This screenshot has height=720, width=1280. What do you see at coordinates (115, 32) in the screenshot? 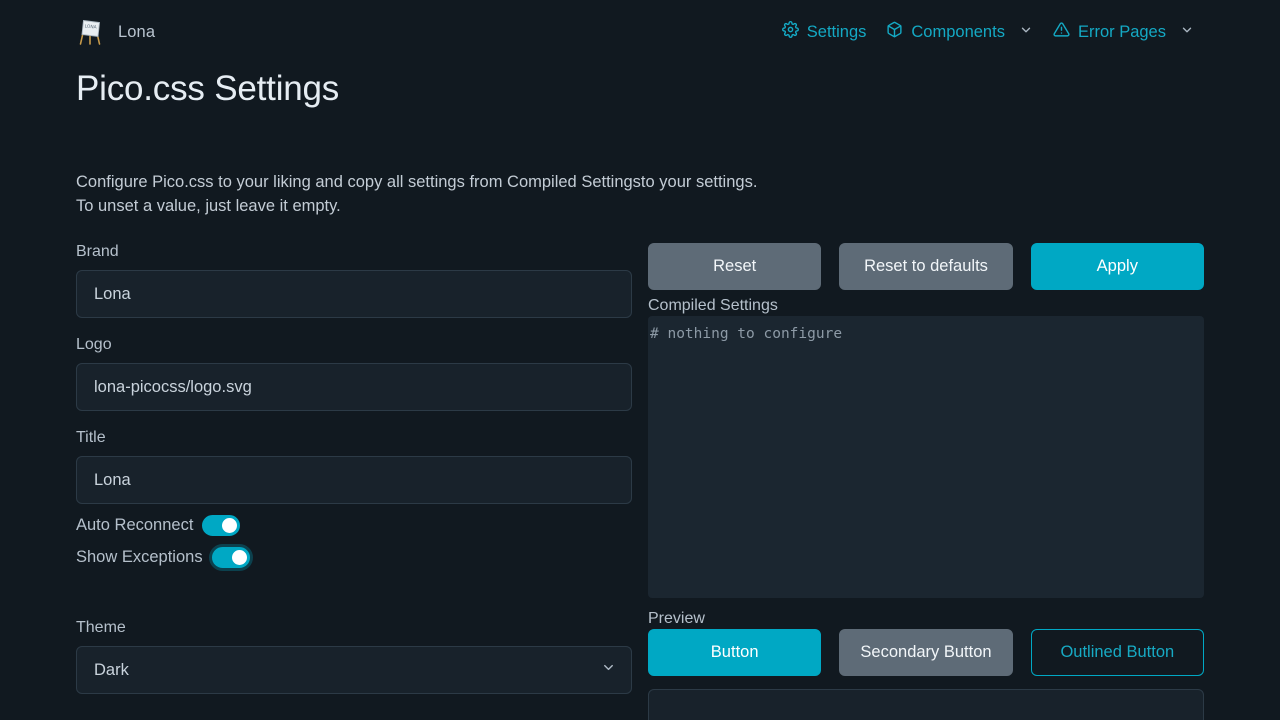
I see `brand-home-link: LONA Lona` at bounding box center [115, 32].